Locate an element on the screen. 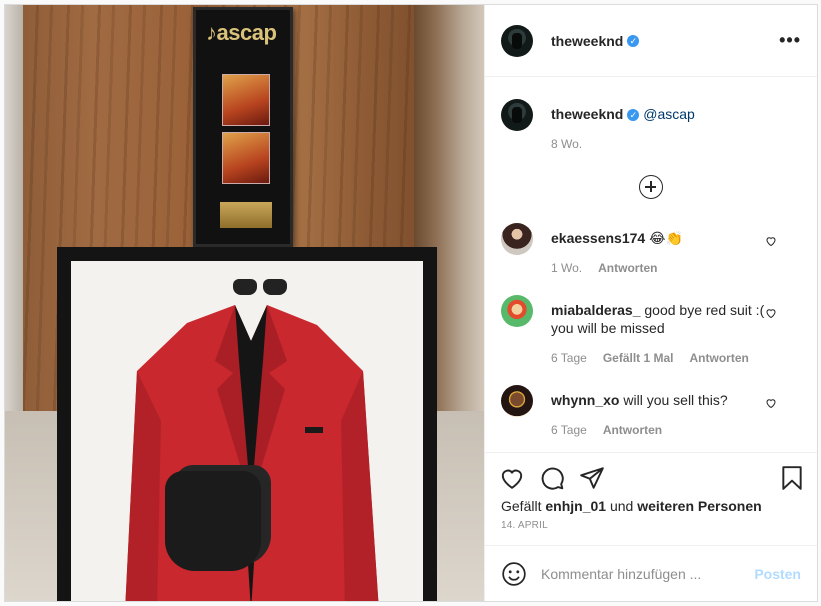  caption: theweeknd ✓ @ascap 8 Wo. is located at coordinates (651, 126).